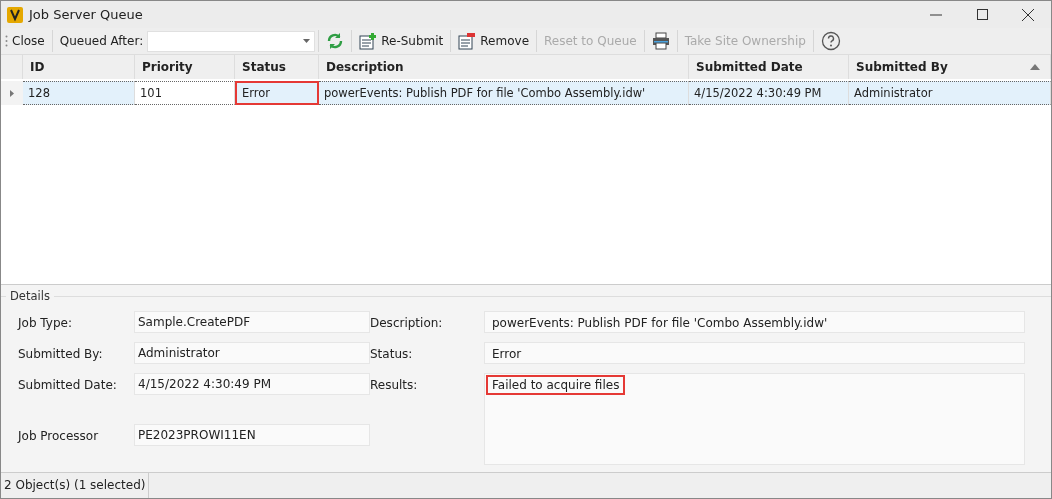  I want to click on field-label: Submitted Date:, so click(68, 385).